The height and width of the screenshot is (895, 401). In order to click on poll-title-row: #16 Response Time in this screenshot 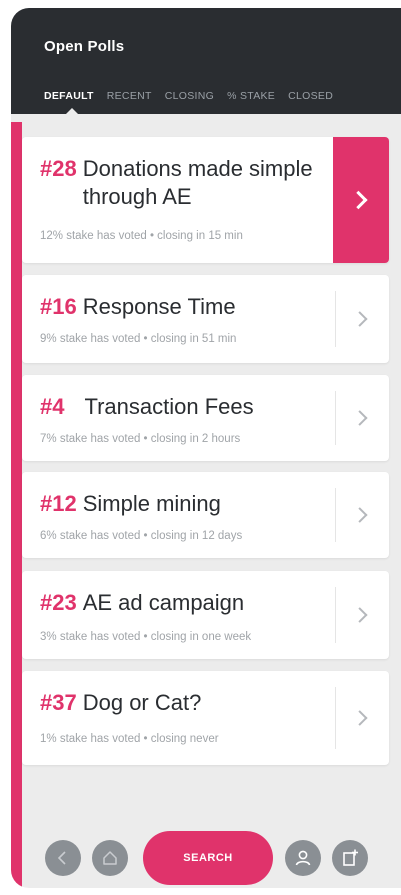, I will do `click(190, 307)`.